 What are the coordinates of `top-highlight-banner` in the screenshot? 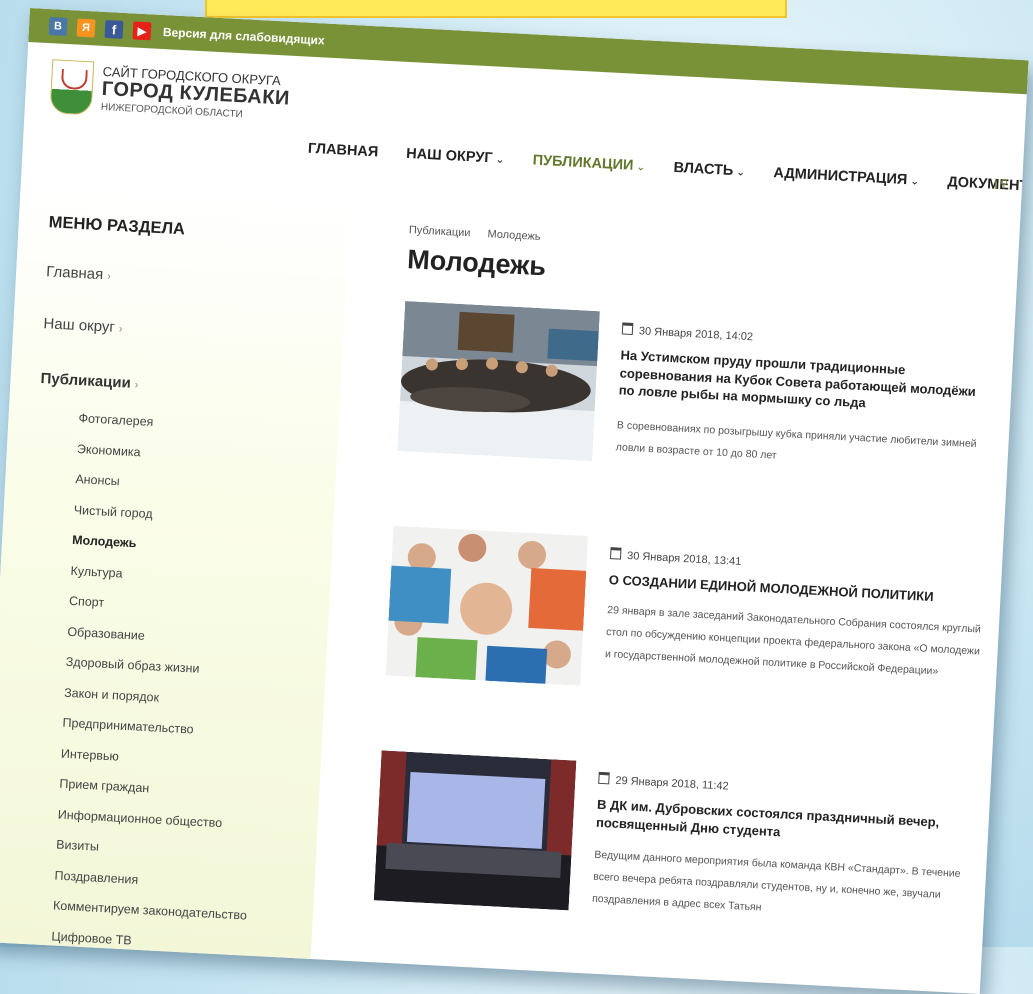 It's located at (496, 9).